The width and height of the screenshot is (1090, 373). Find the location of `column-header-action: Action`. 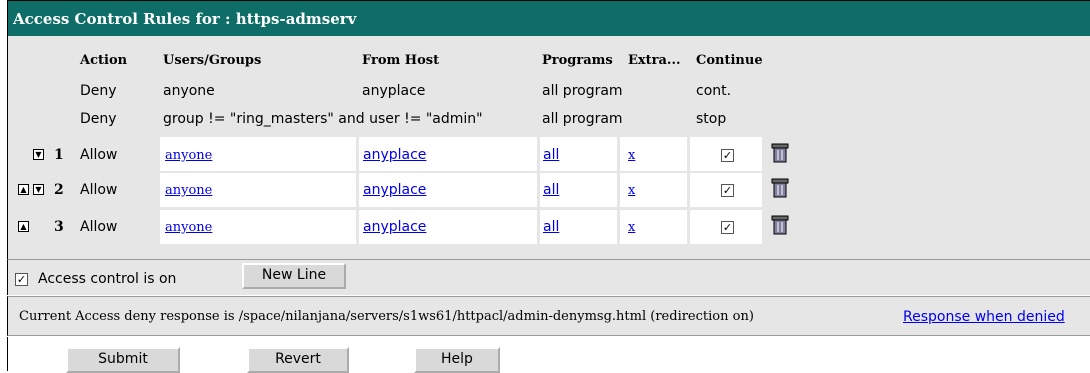

column-header-action: Action is located at coordinates (104, 60).